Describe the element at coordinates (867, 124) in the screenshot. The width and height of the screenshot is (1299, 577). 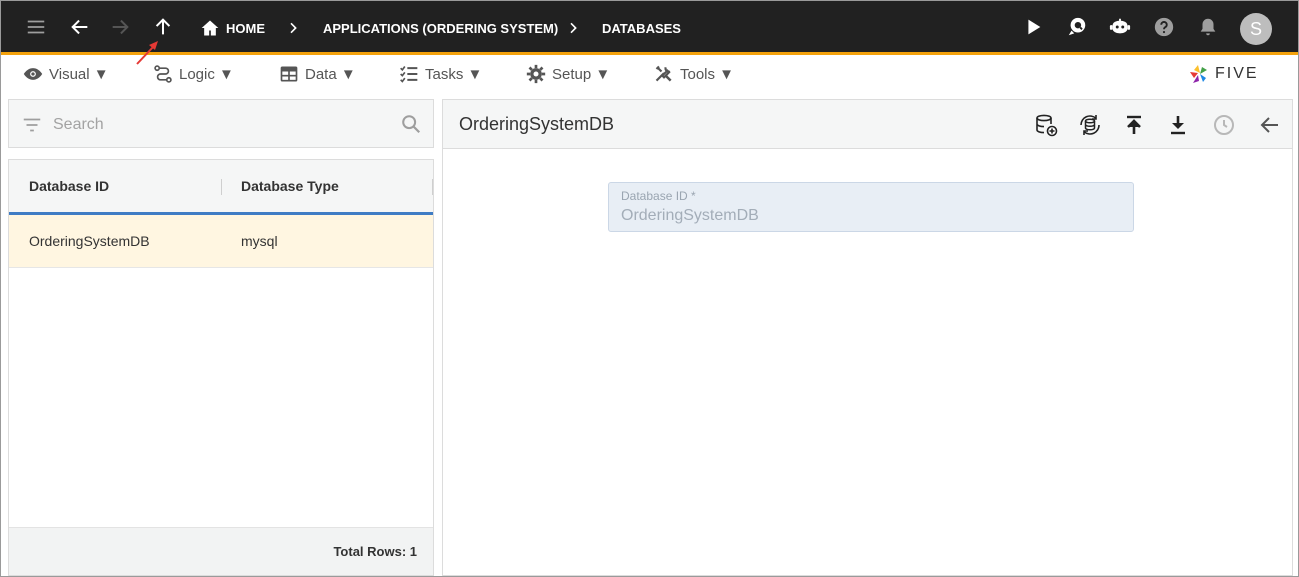
I see `detail-header: OrderingSystemDB` at that location.